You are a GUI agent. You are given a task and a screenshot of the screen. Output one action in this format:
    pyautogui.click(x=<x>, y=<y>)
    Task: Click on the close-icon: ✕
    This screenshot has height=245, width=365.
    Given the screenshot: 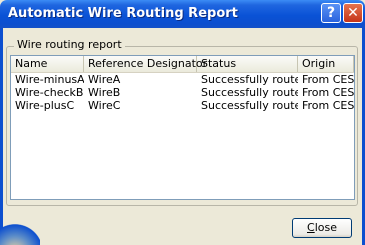 What is the action you would take?
    pyautogui.click(x=353, y=13)
    